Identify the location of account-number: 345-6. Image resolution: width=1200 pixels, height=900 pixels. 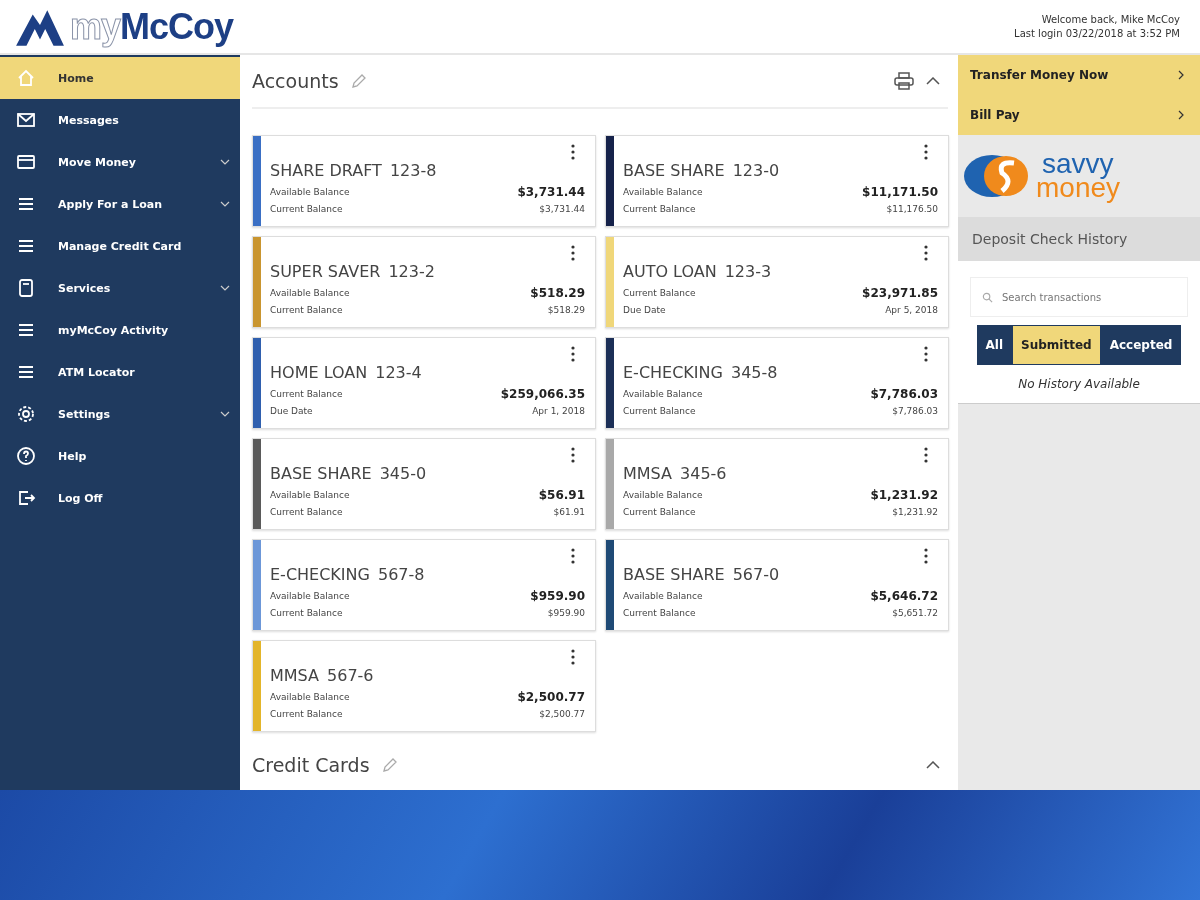
(703, 473).